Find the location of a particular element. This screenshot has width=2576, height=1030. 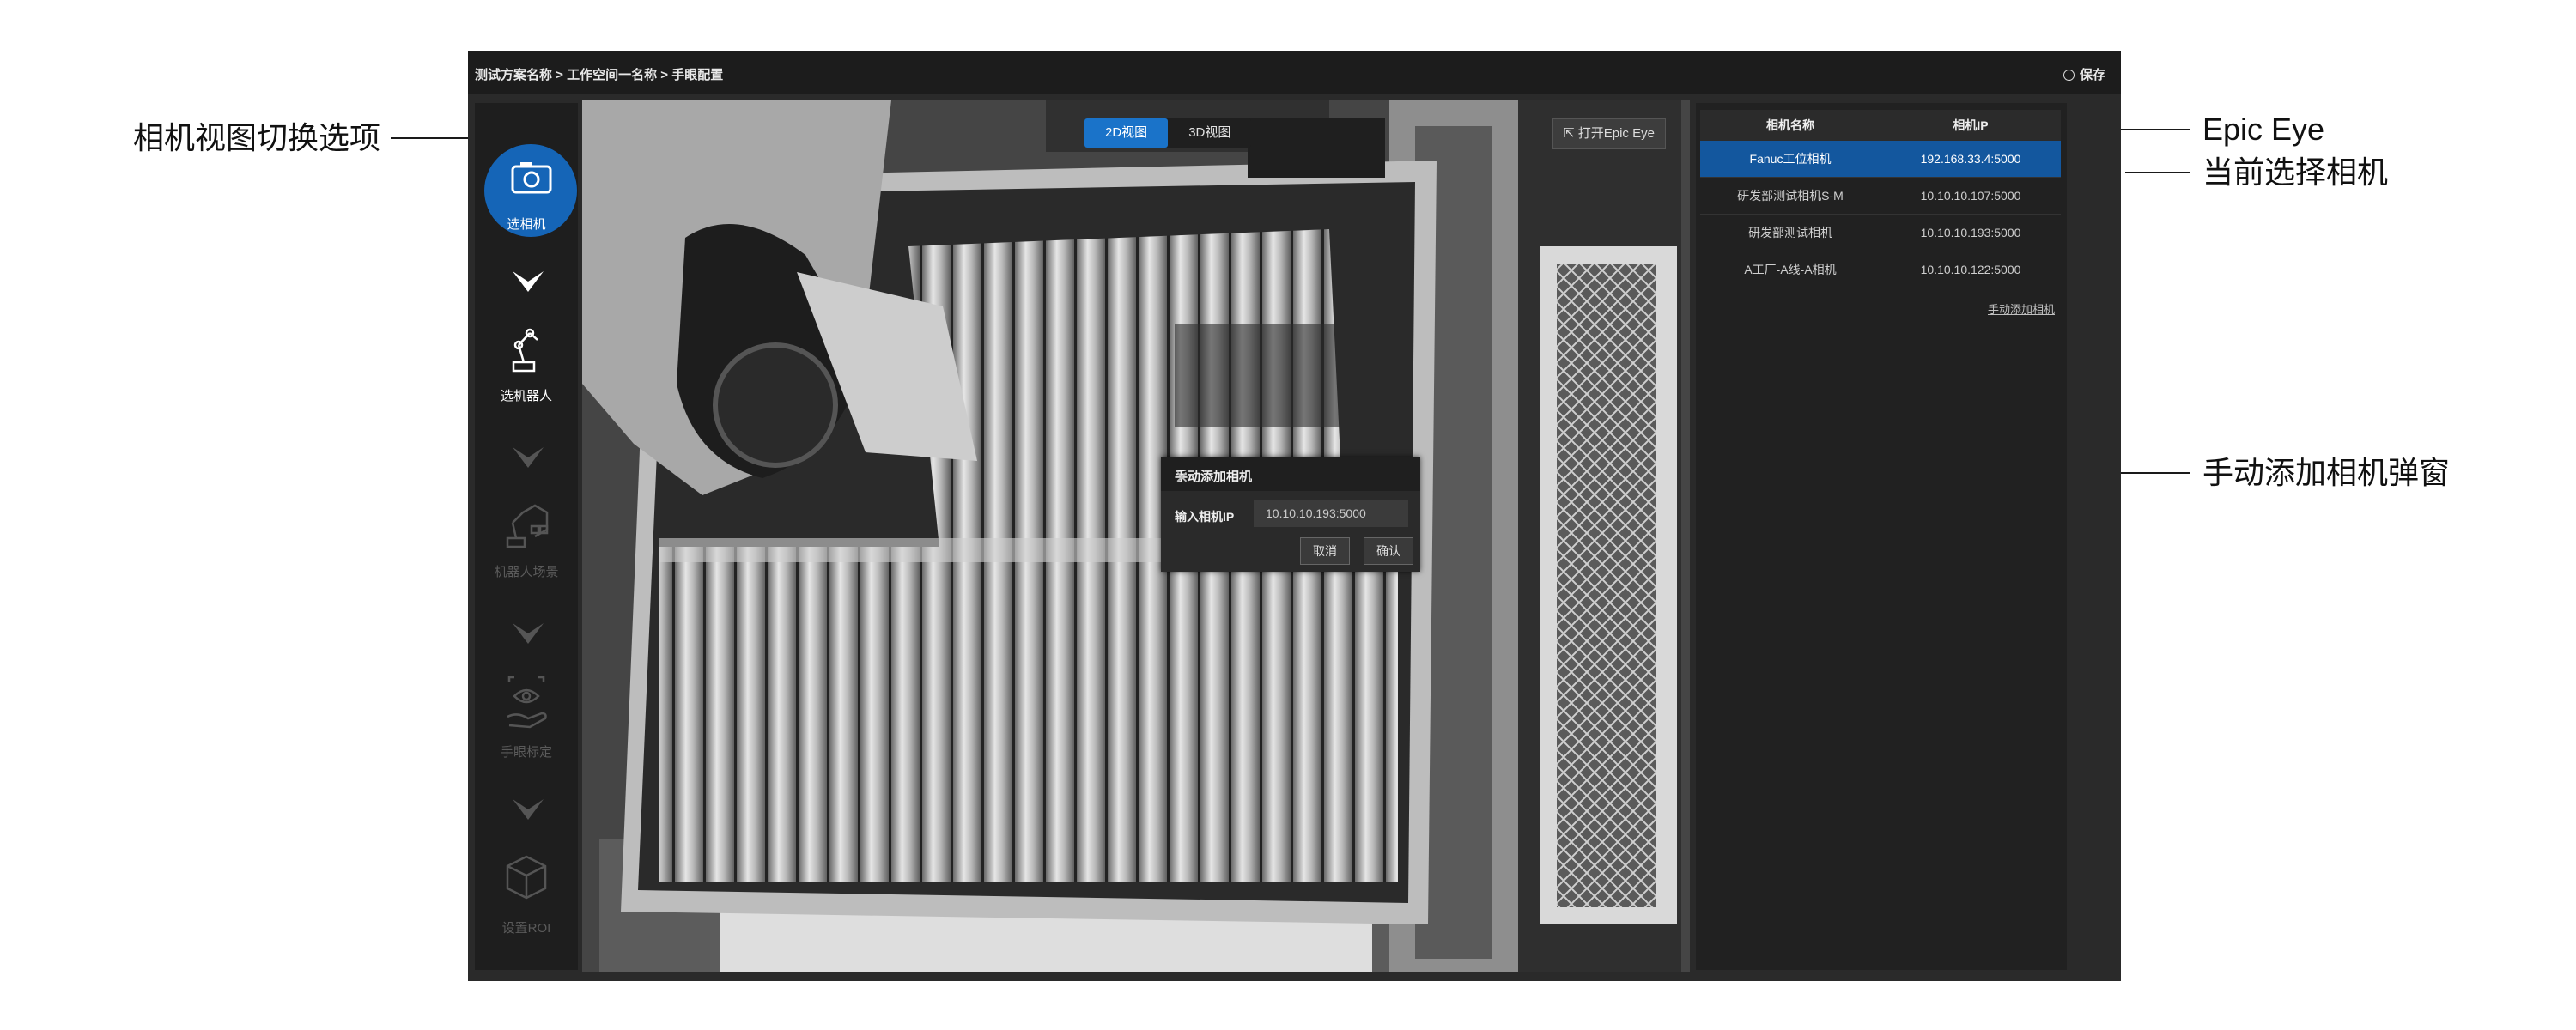

camera-ip-cell: 10.10.10.122:5000 is located at coordinates (1970, 269).